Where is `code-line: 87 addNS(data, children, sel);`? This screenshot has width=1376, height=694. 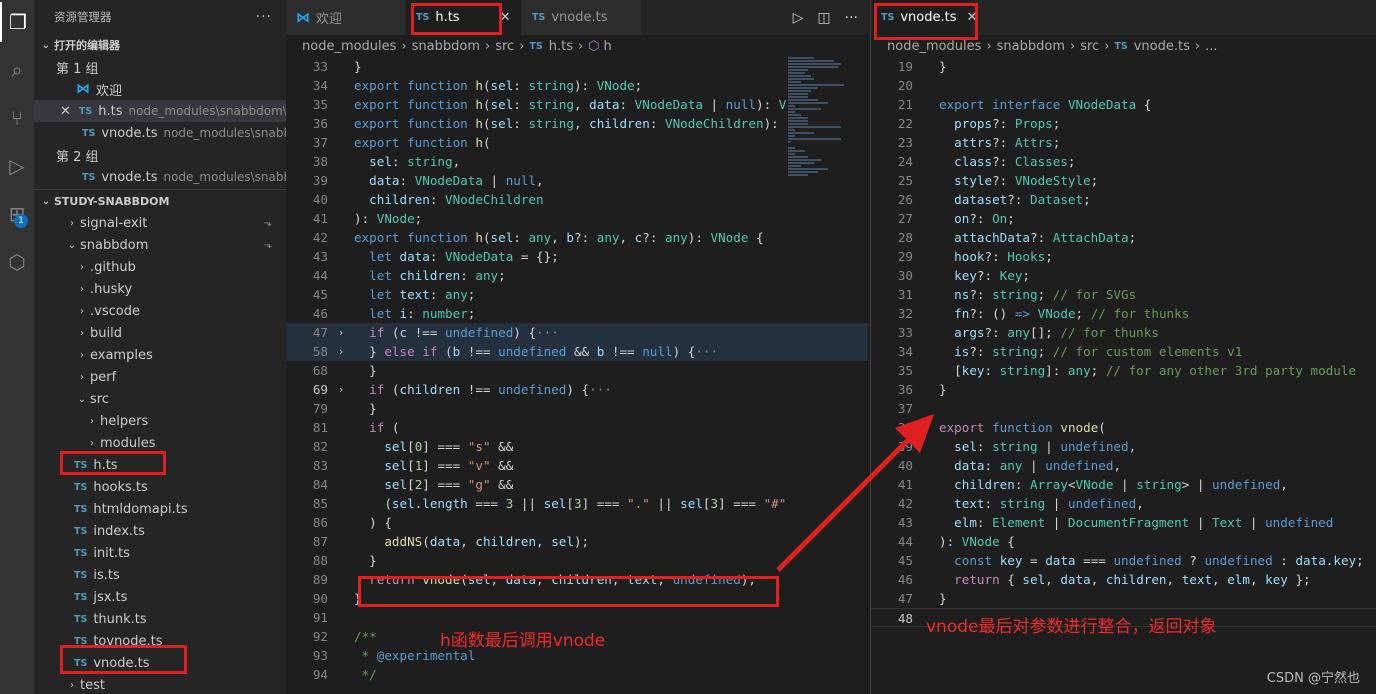 code-line: 87 addNS(data, children, sel); is located at coordinates (577, 541).